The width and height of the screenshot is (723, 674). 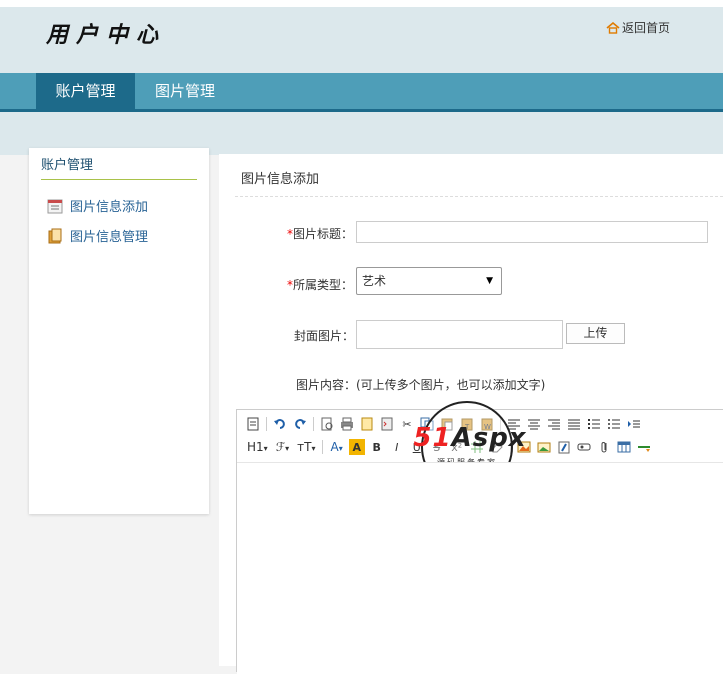 I want to click on redo-icon, so click(x=300, y=424).